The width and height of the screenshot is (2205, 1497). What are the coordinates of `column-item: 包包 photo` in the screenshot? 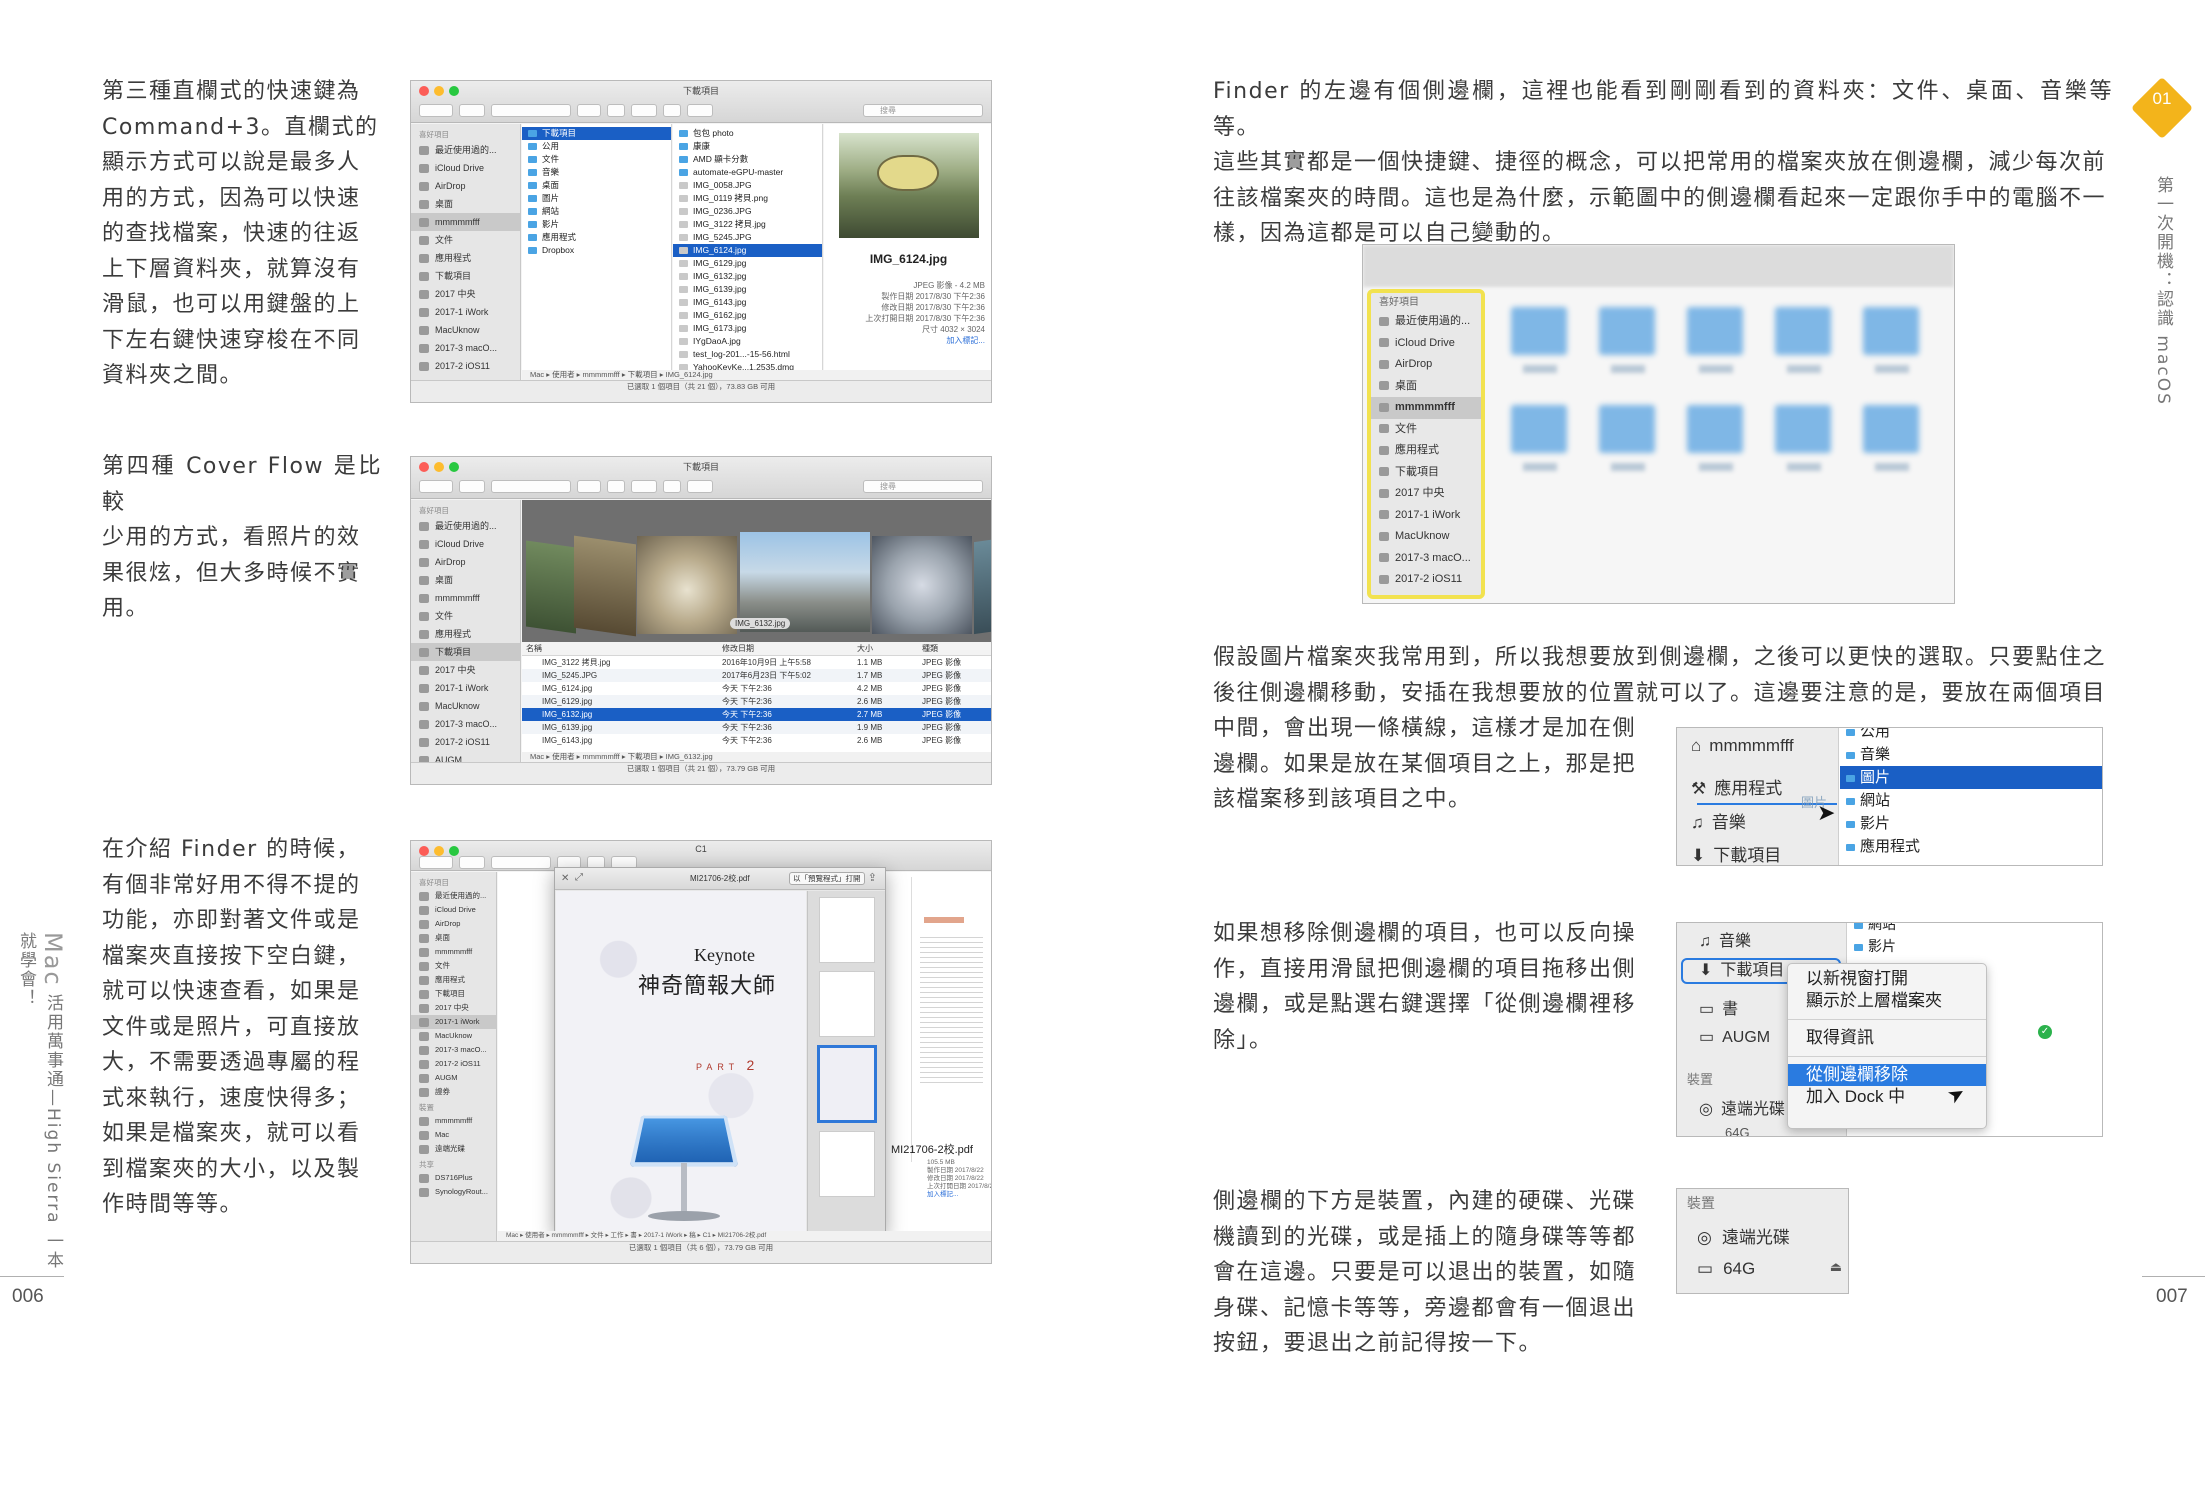 It's located at (747, 133).